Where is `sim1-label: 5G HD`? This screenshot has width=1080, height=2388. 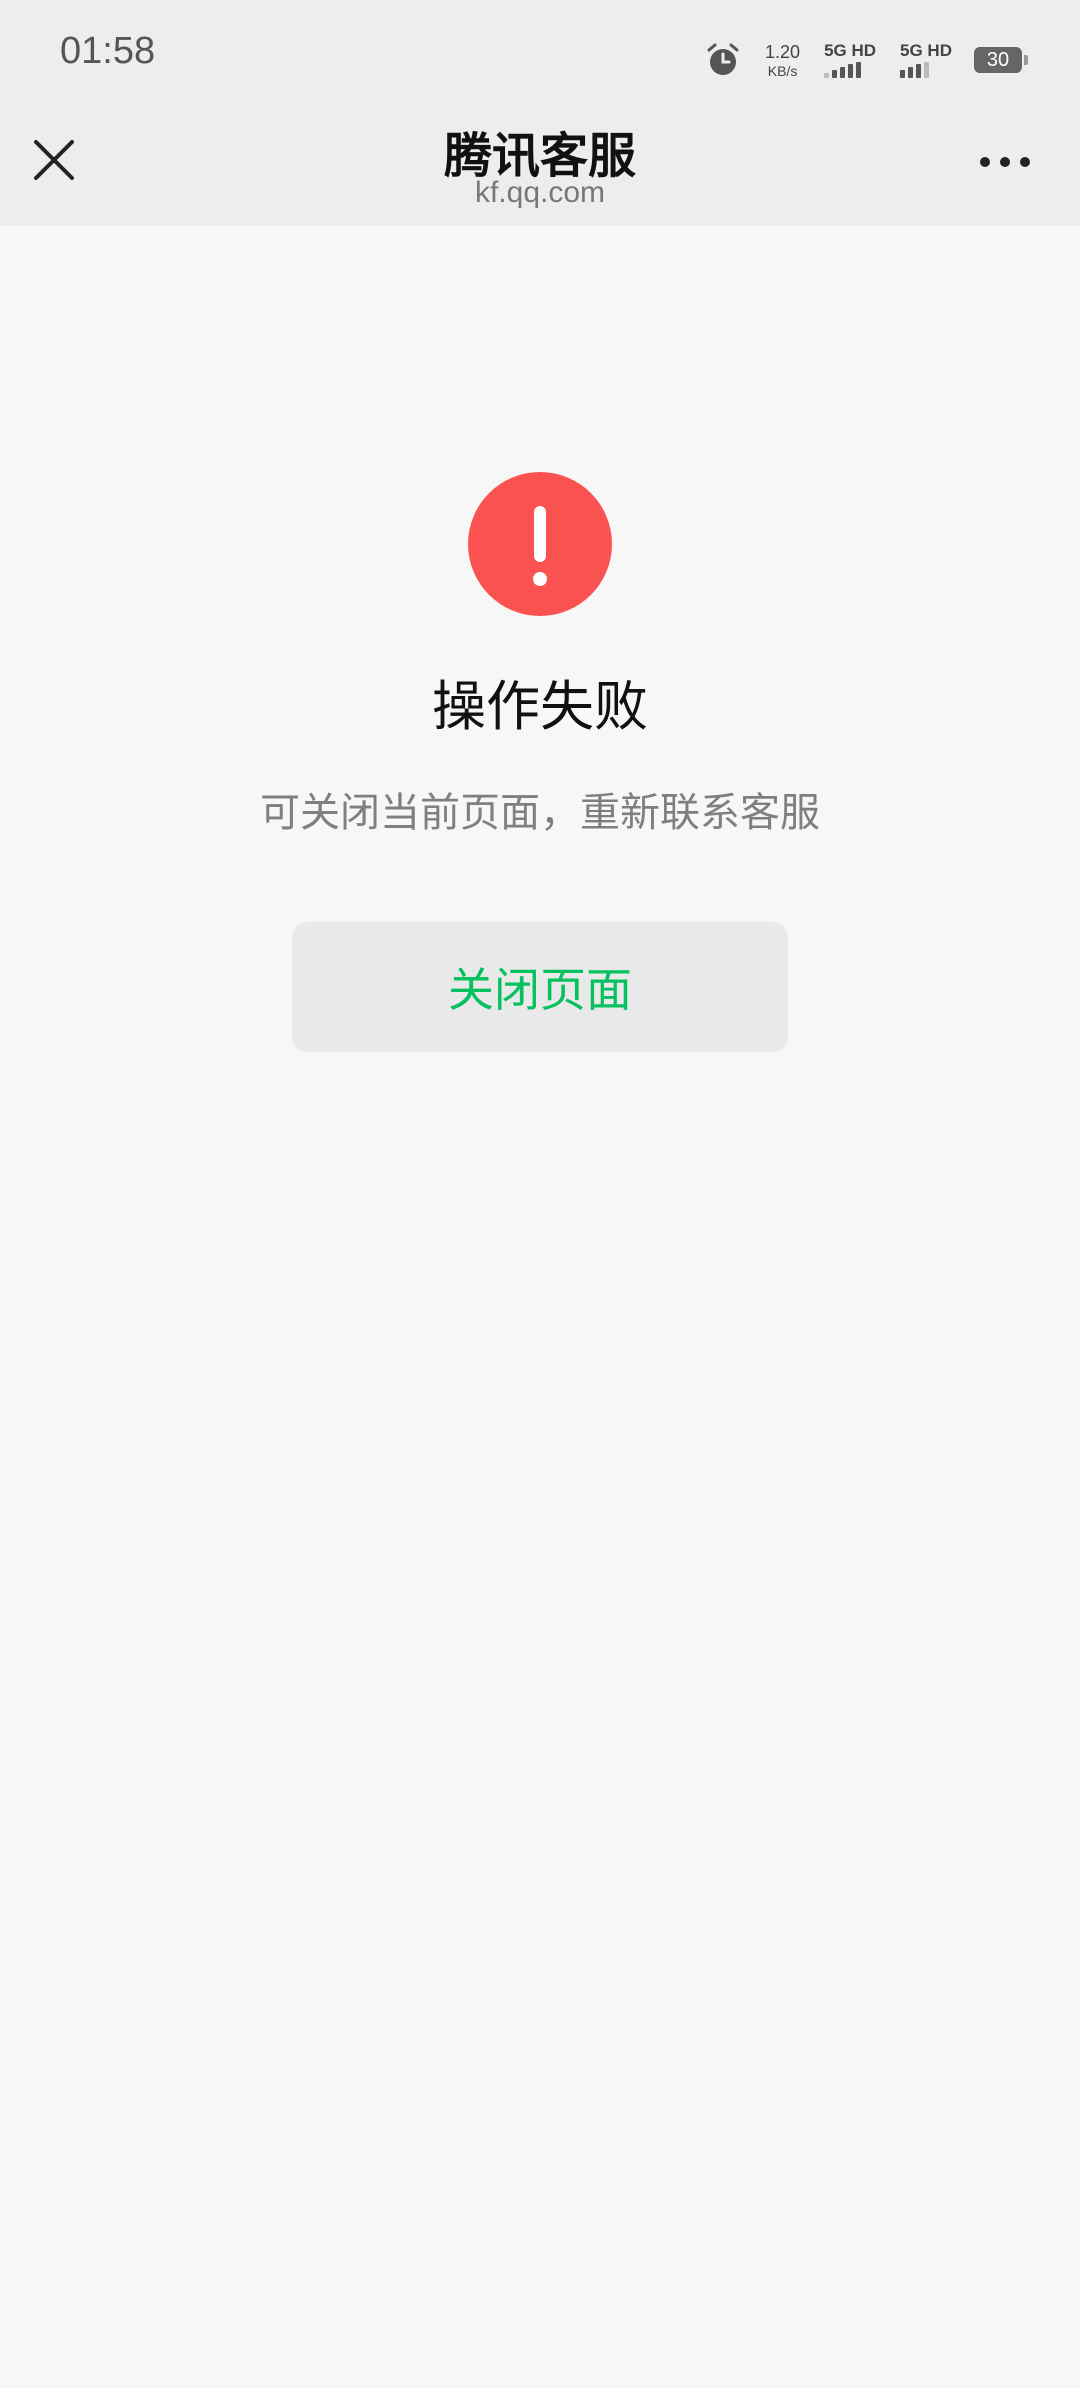
sim1-label: 5G HD is located at coordinates (850, 50).